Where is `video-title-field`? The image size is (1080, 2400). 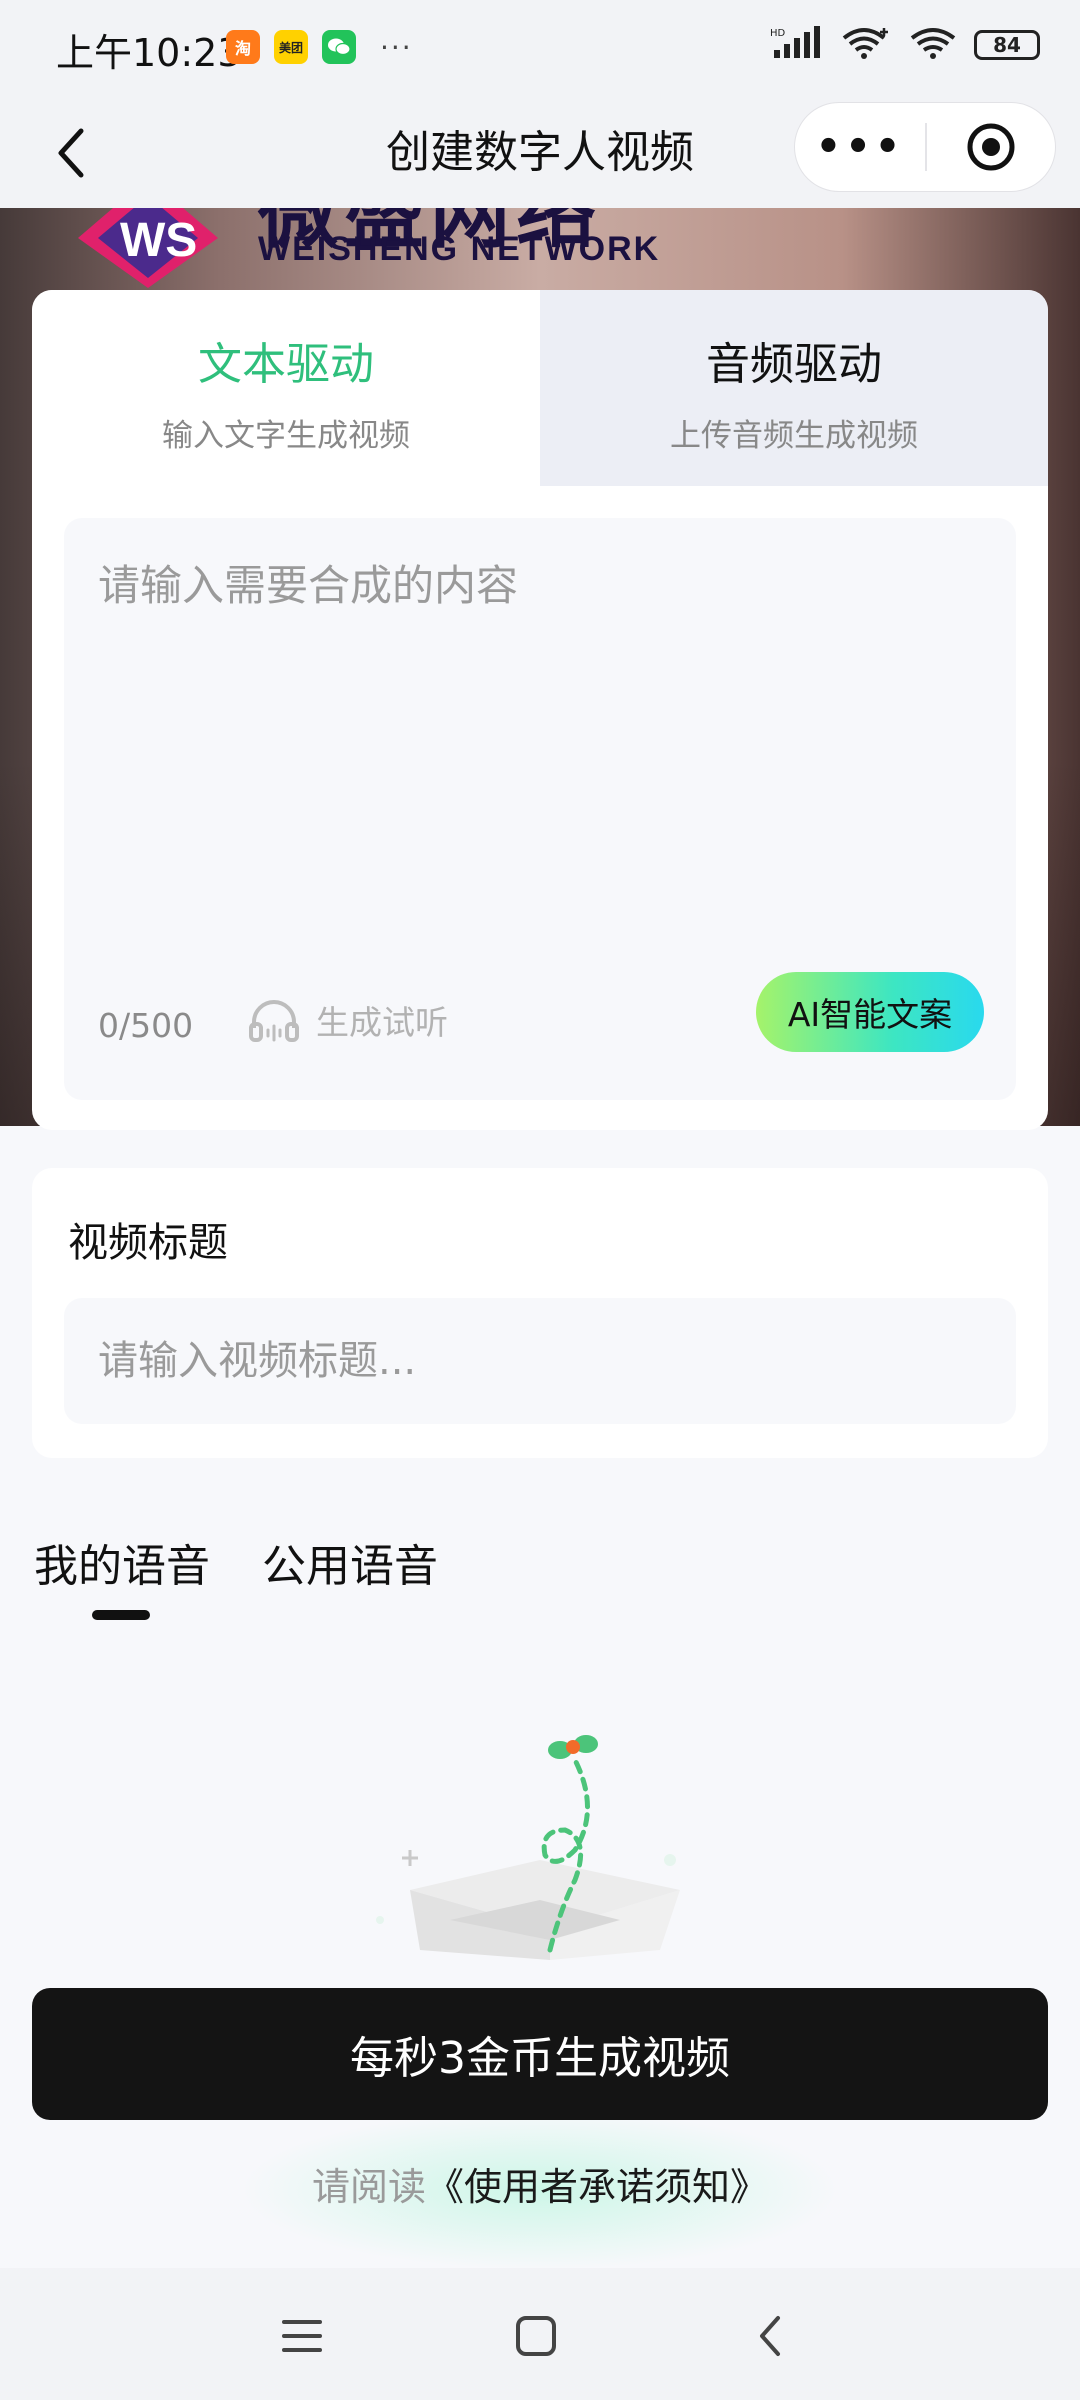
video-title-field is located at coordinates (540, 1361).